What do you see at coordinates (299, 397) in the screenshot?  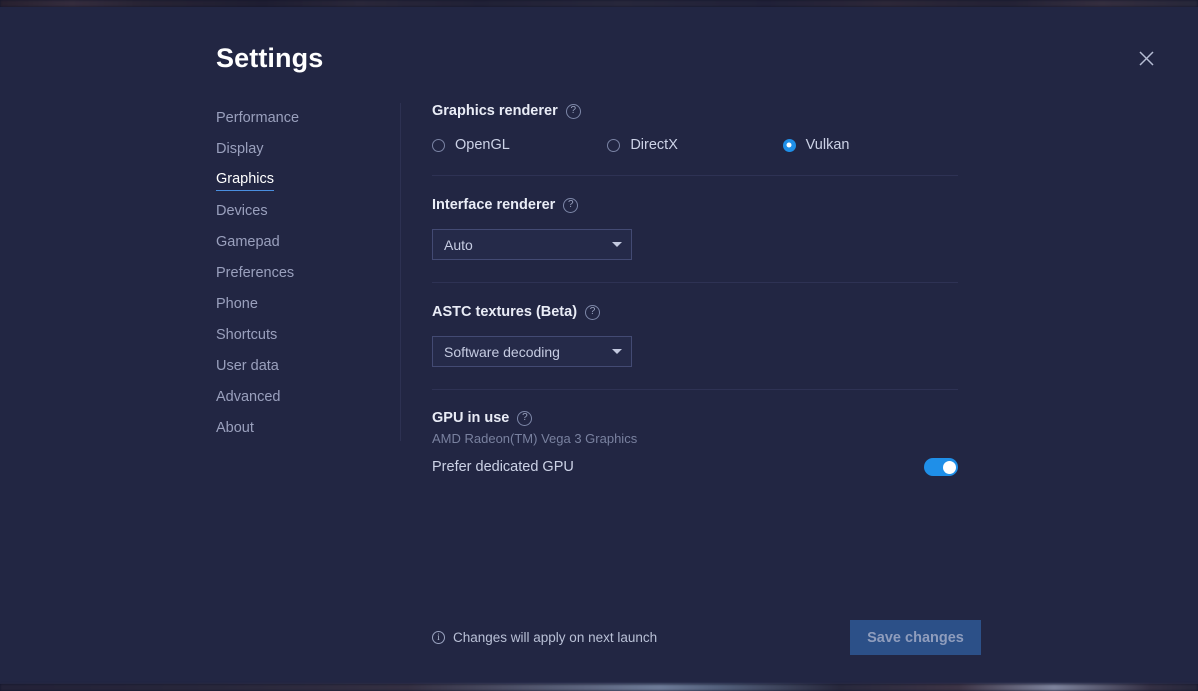 I see `sidebar-item-advanced: Advanced` at bounding box center [299, 397].